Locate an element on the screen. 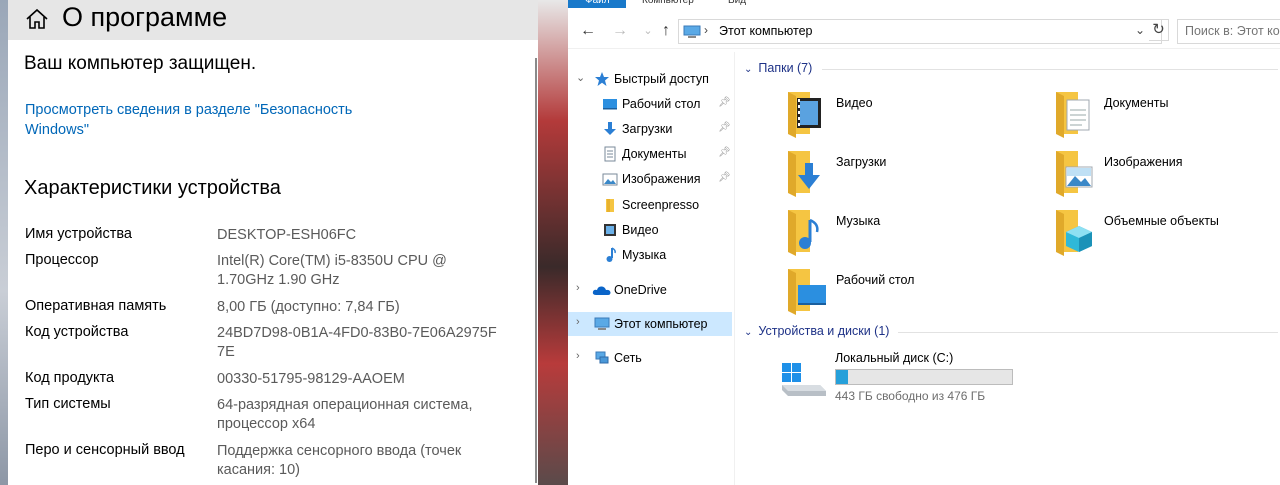  forward-arrow-icon: → is located at coordinates (620, 31).